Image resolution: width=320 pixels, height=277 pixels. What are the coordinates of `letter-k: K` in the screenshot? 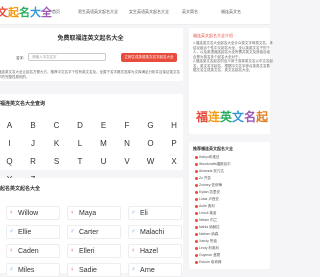 It's located at (56, 143).